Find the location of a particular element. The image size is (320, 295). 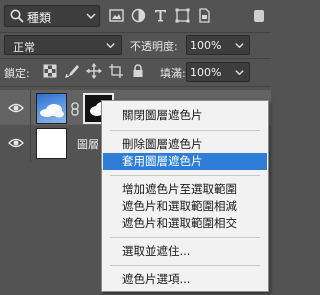

menu-item-add-mask-to-selection: 增加遮色片至選取範圍 is located at coordinates (185, 189).